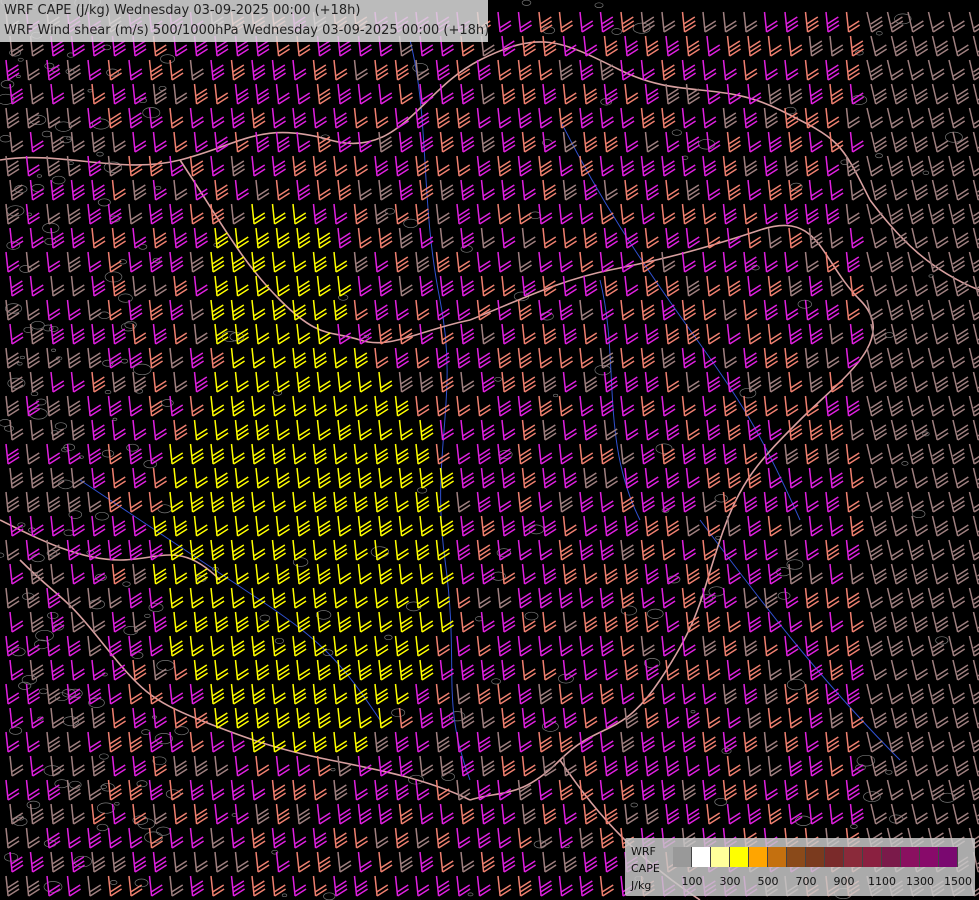 This screenshot has height=900, width=979. I want to click on legend-tick-label: 500, so click(768, 881).